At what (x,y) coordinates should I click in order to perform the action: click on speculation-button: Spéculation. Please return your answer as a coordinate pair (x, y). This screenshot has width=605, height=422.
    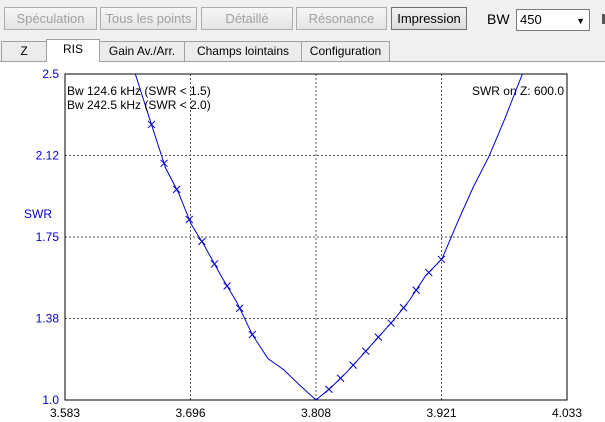
    Looking at the image, I should click on (50, 18).